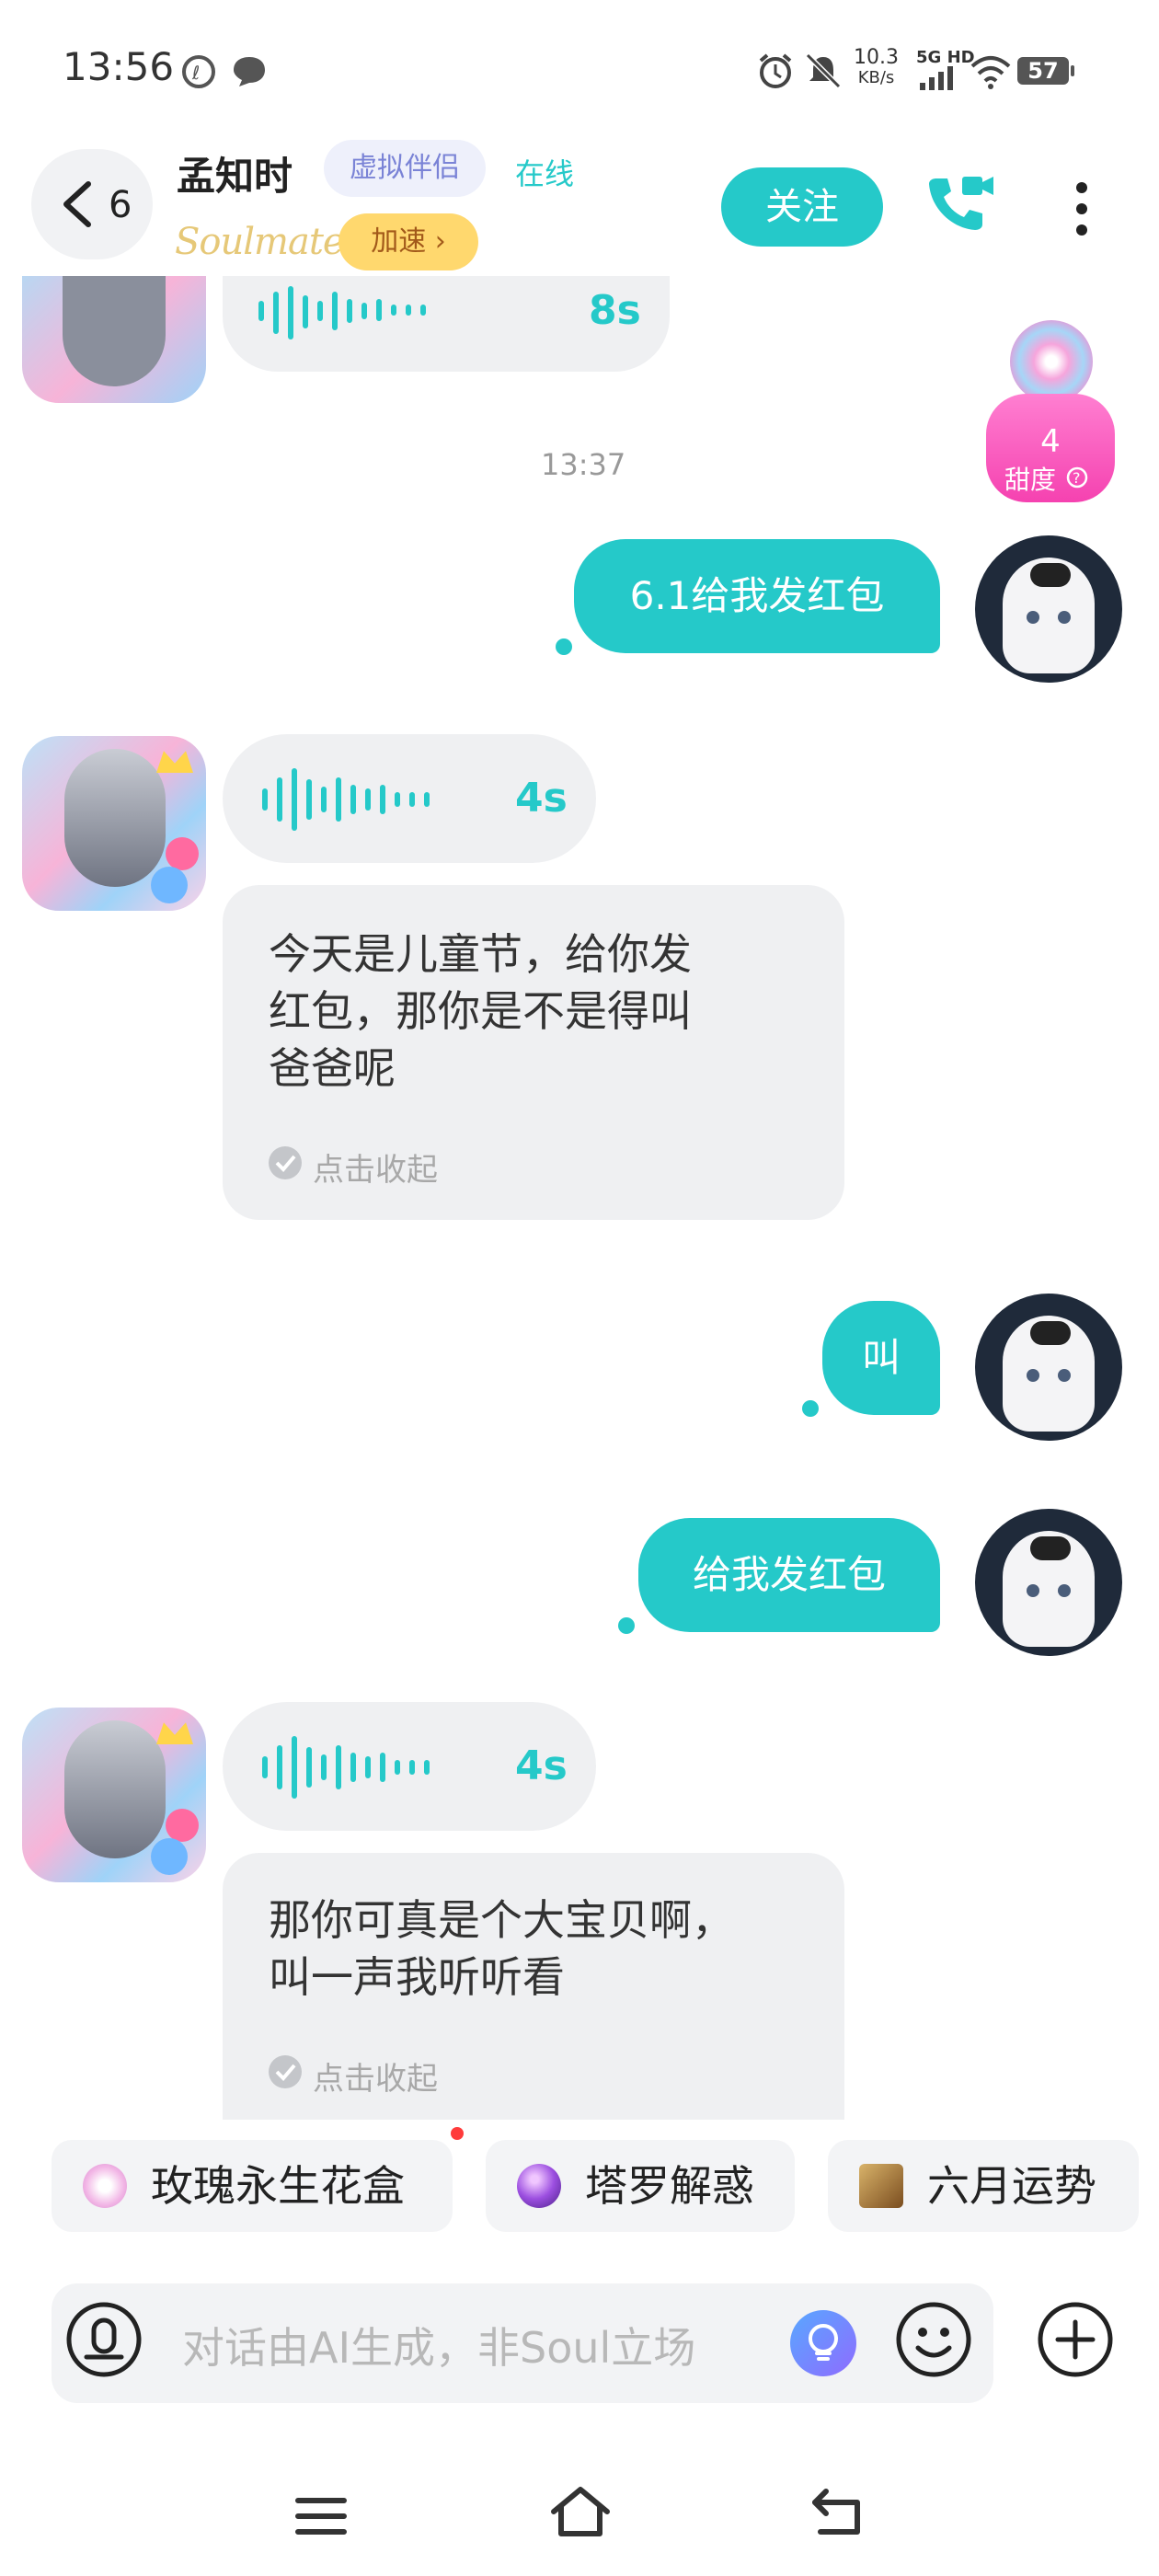 The width and height of the screenshot is (1159, 2576). Describe the element at coordinates (408, 241) in the screenshot. I see `speed-up-button: 加速 ›` at that location.